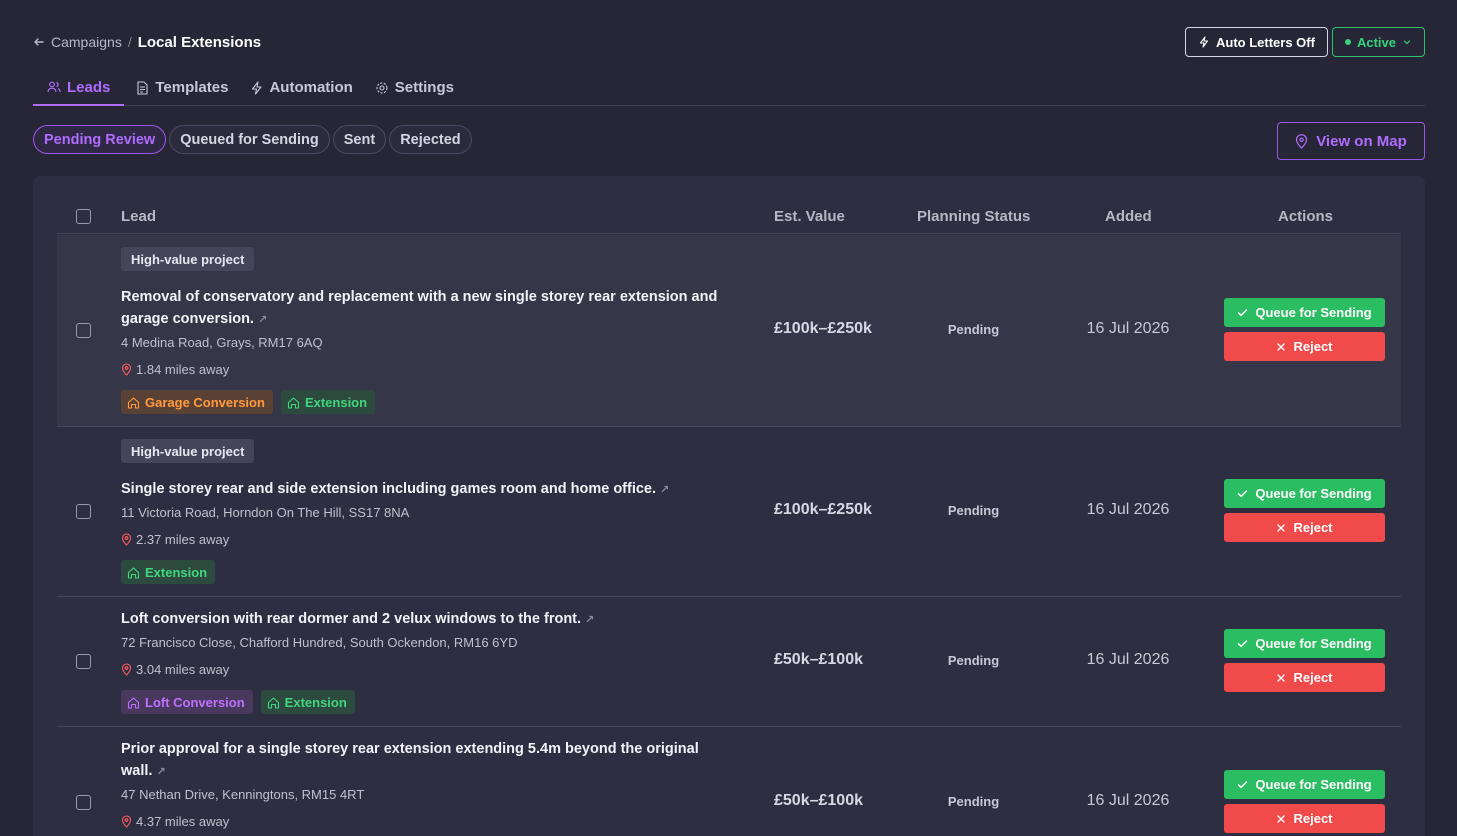 The image size is (1457, 836). I want to click on est-value: £50k–£100k, so click(818, 659).